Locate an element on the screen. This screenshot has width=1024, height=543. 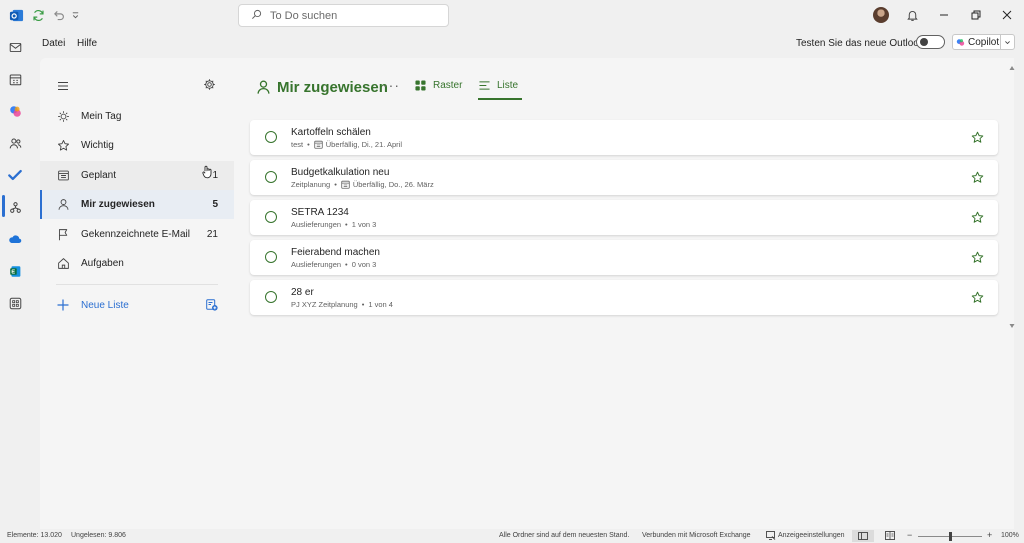
unread-count: Ungelesen: 9.806 is located at coordinates (98, 535).